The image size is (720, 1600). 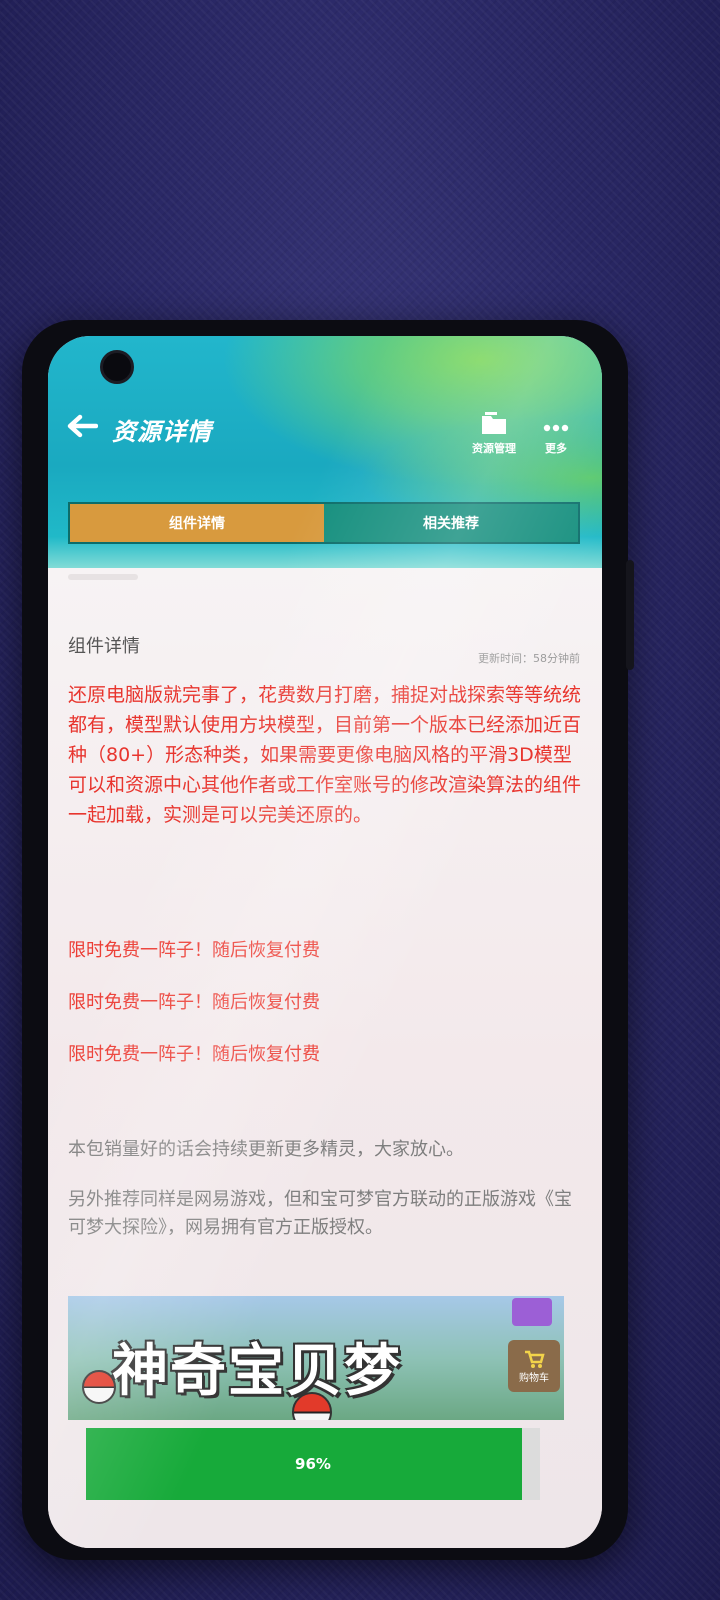 I want to click on pokeball-icon, so click(x=99, y=1387).